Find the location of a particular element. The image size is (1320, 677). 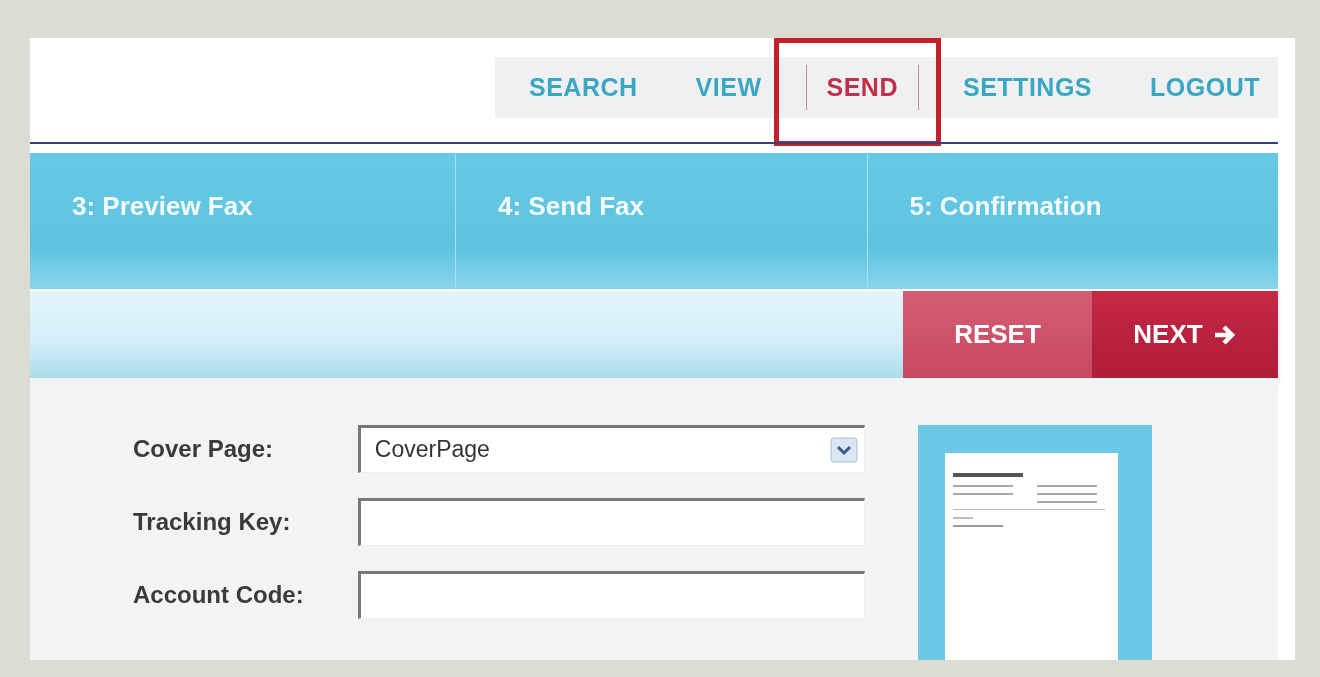

nav-link: SETTINGS is located at coordinates (1027, 87).